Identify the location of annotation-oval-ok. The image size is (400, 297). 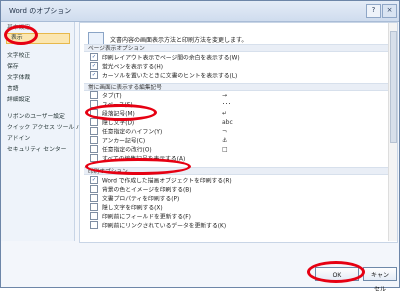
(336, 272).